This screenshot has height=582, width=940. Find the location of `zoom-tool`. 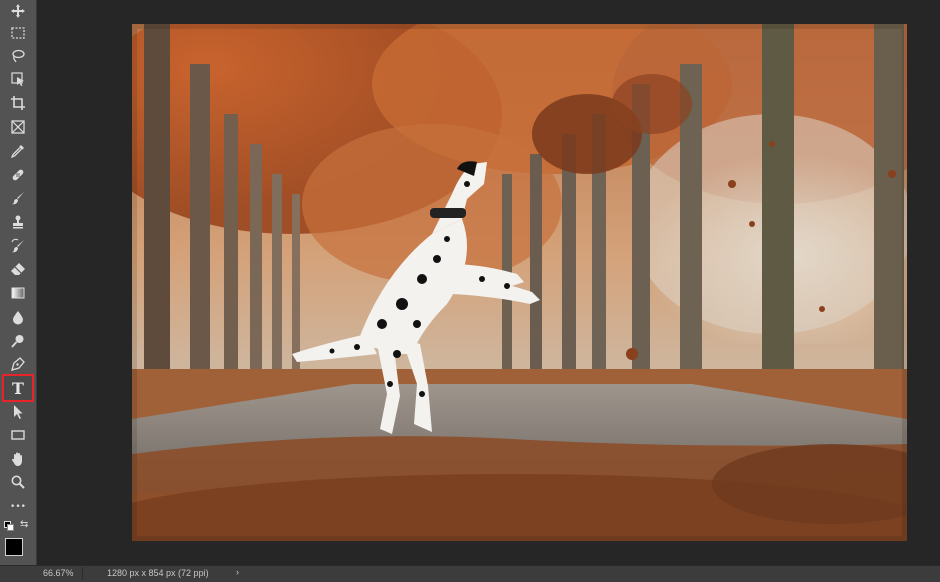

zoom-tool is located at coordinates (18, 482).